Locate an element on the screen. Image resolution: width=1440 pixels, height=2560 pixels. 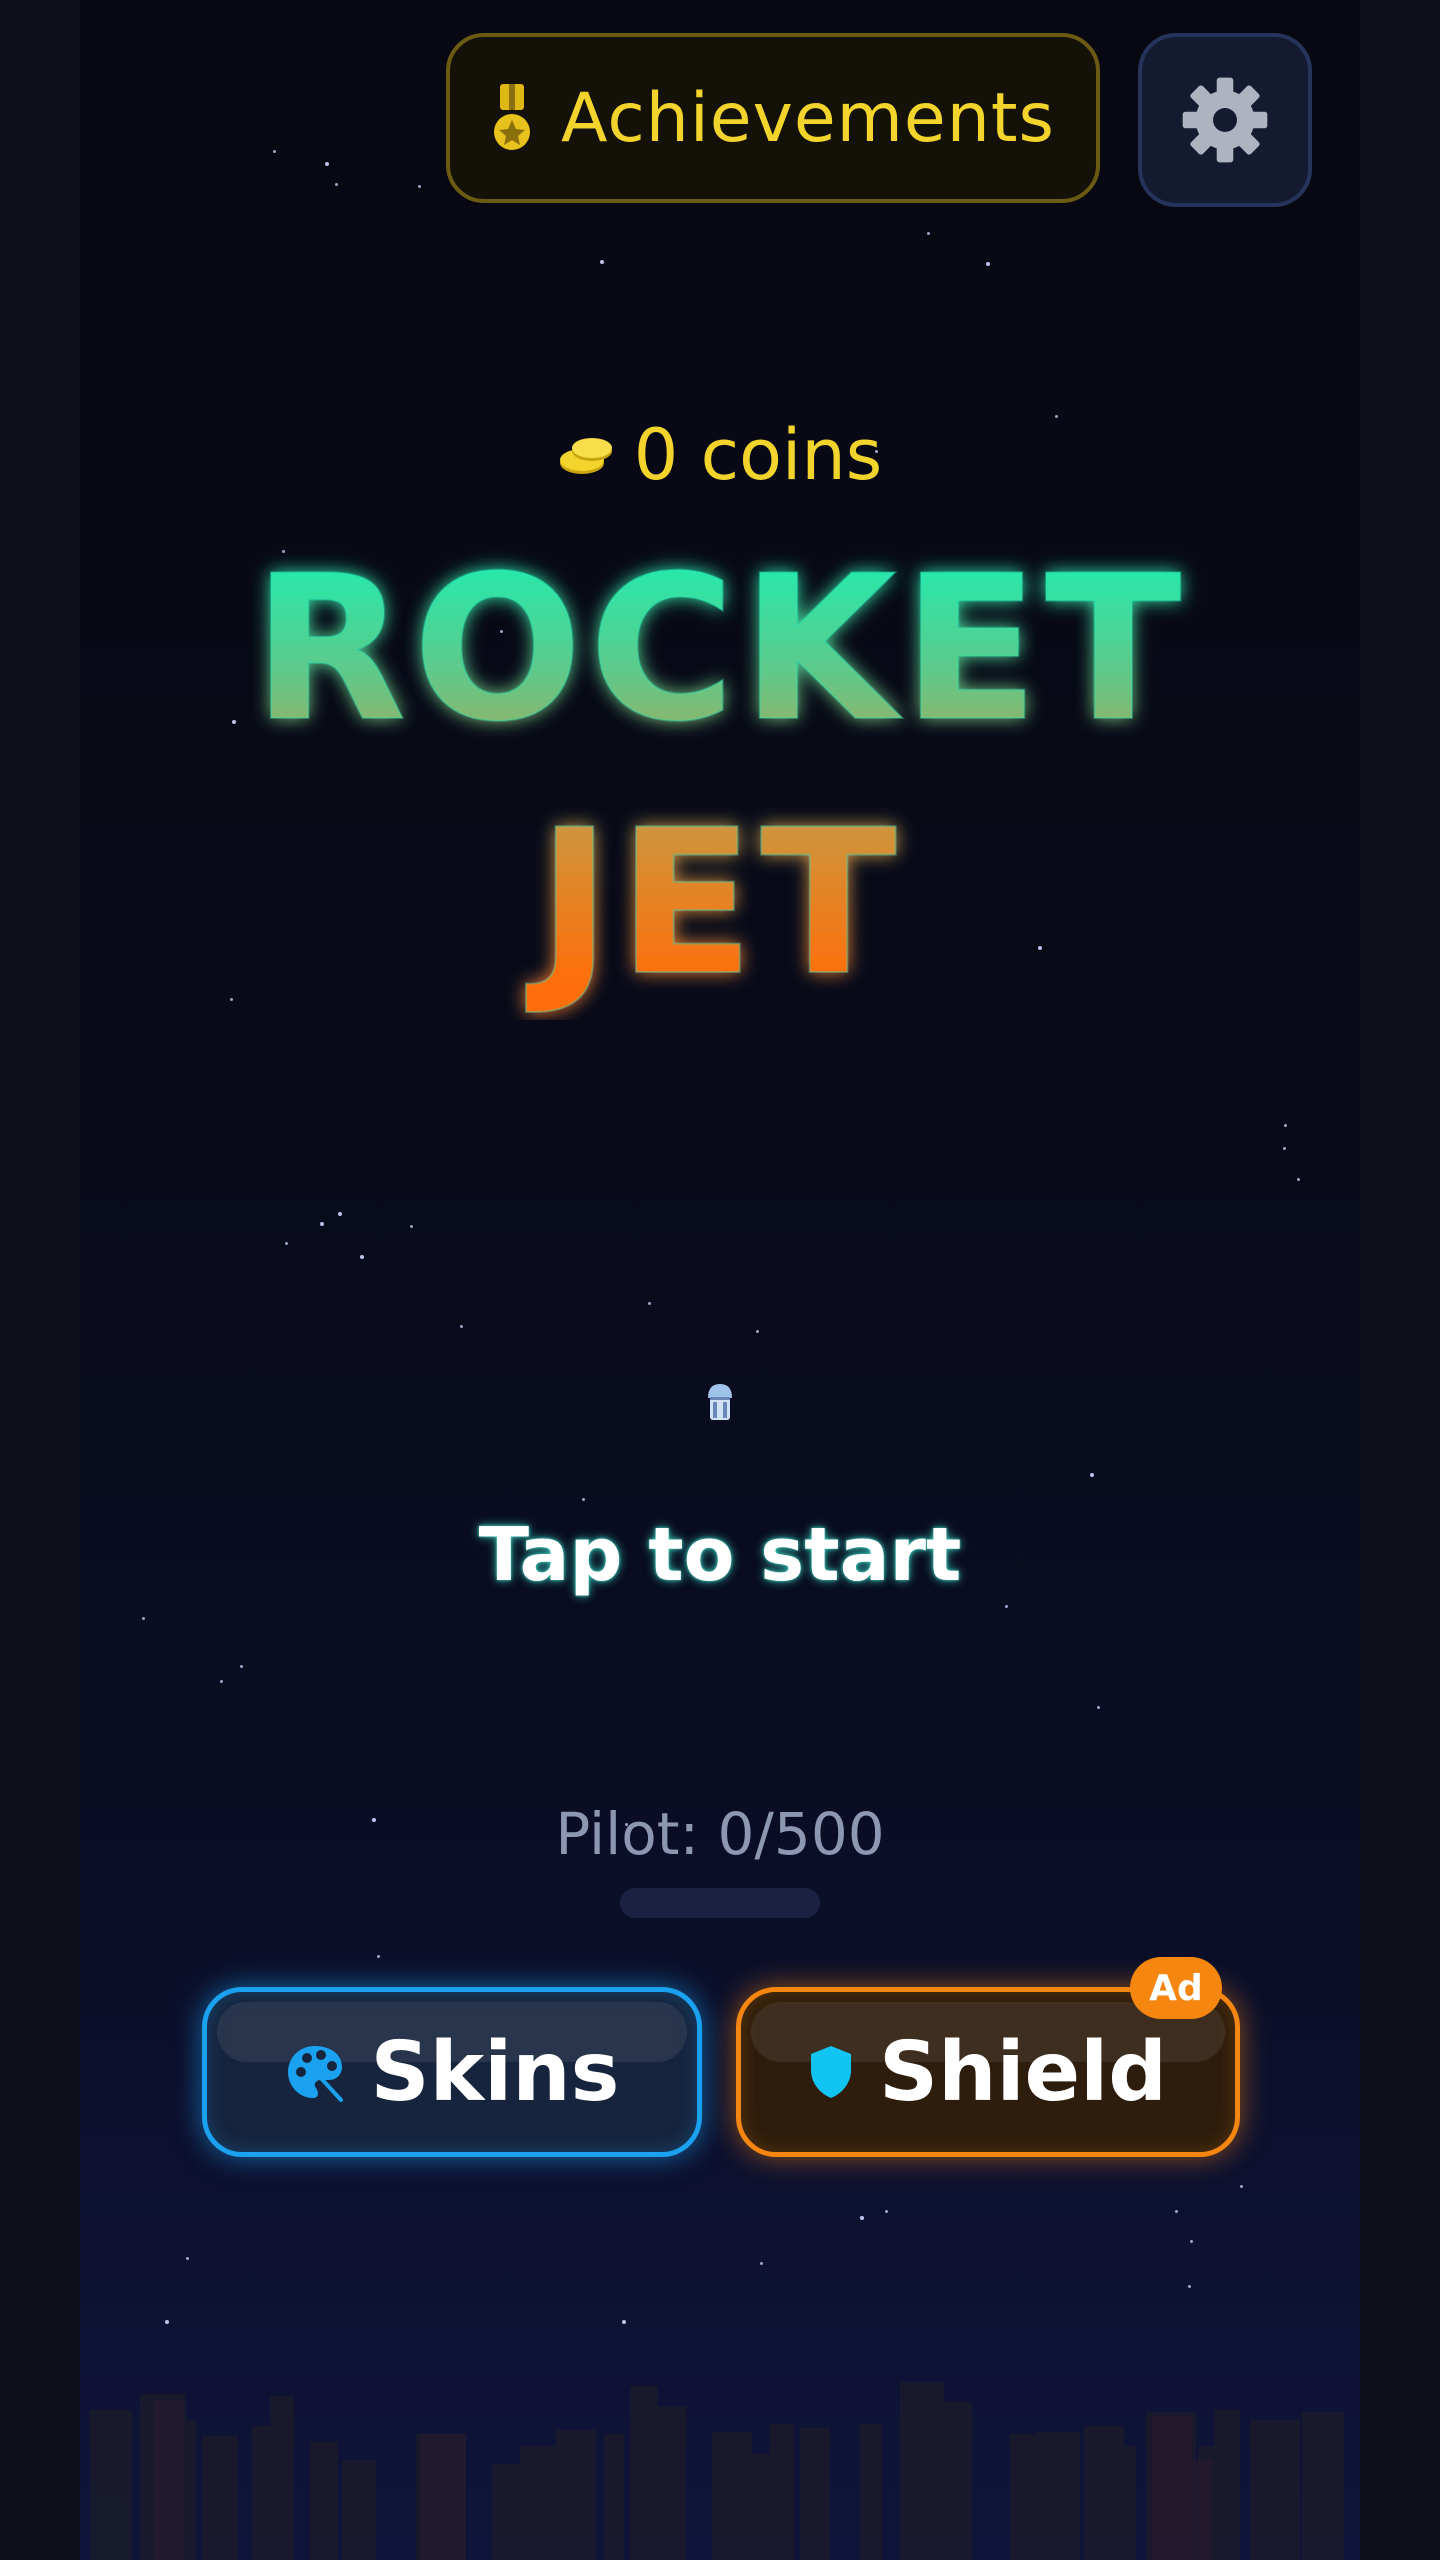
ad-badge: Ad is located at coordinates (1176, 1988).